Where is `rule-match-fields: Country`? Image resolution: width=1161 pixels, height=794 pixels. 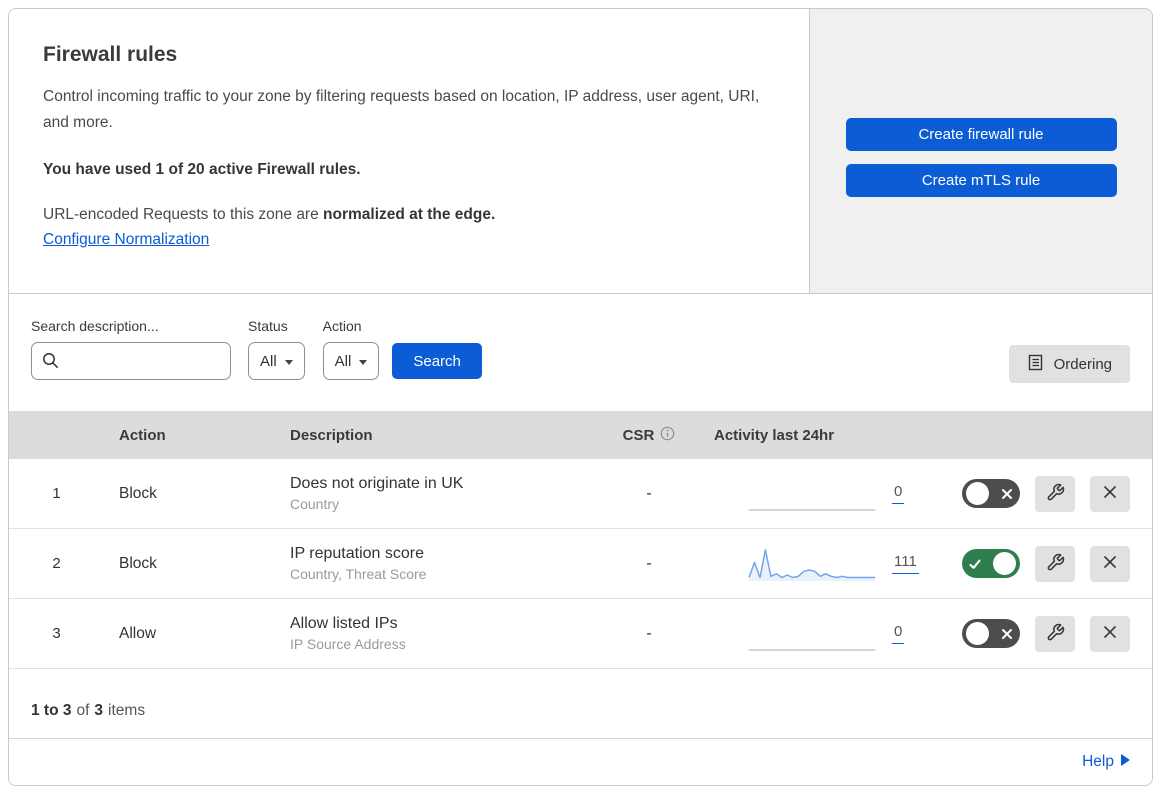
rule-match-fields: Country is located at coordinates (315, 504).